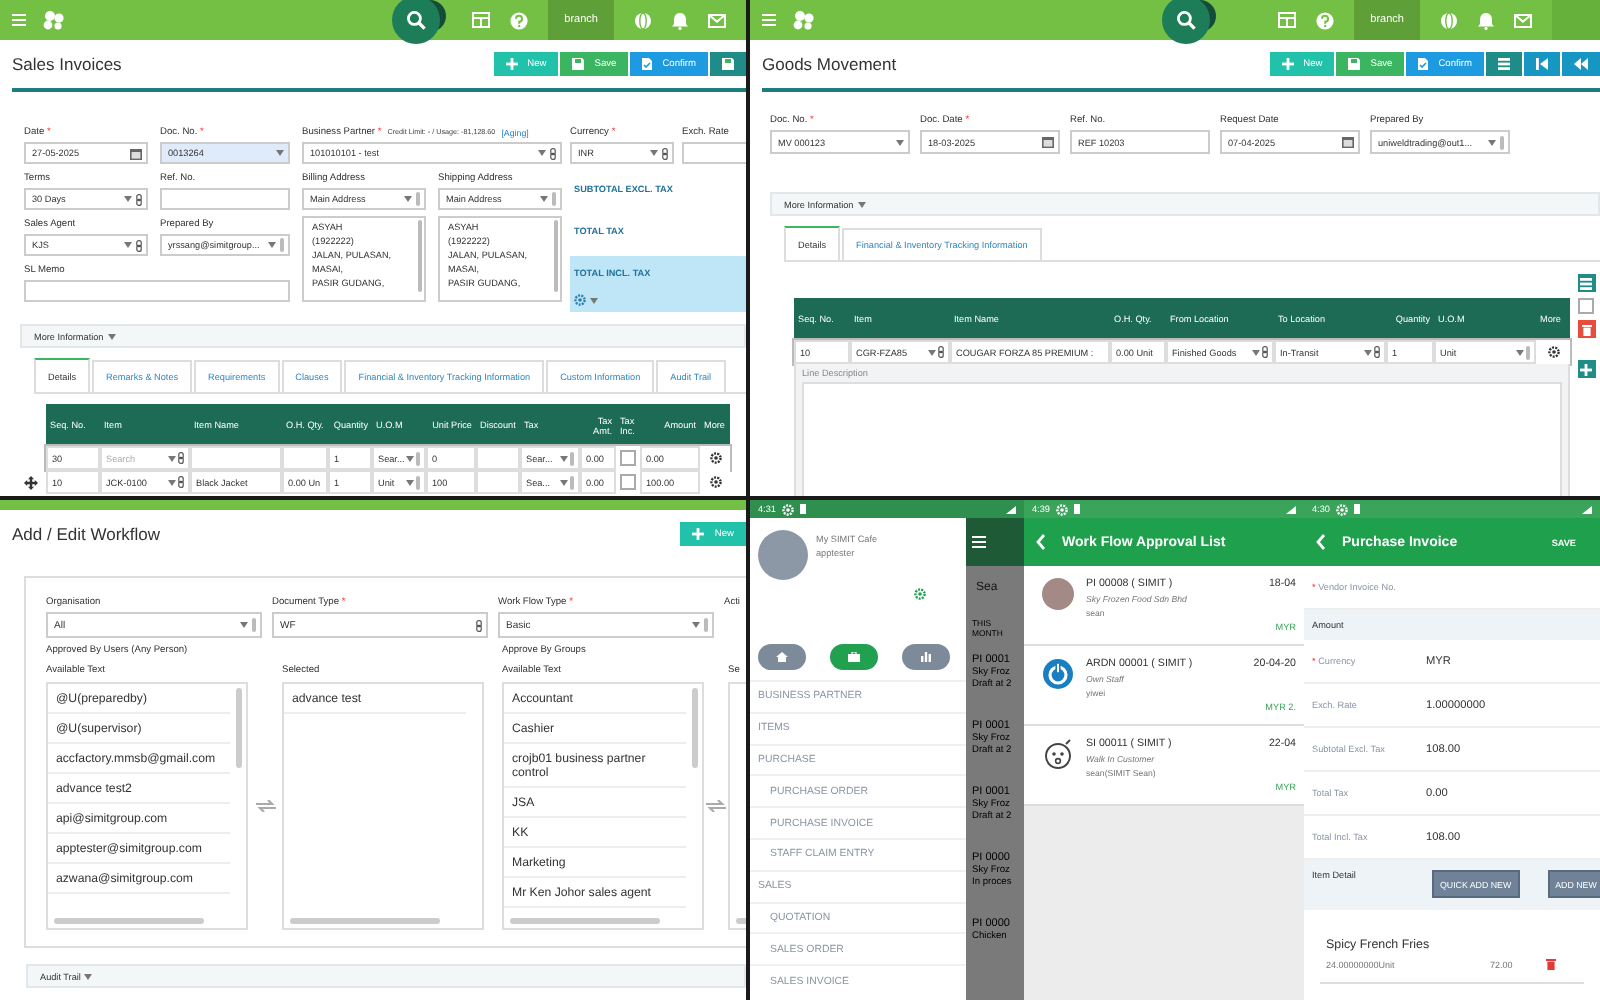 This screenshot has width=1600, height=1000. What do you see at coordinates (1058, 754) in the screenshot?
I see `face-icon` at bounding box center [1058, 754].